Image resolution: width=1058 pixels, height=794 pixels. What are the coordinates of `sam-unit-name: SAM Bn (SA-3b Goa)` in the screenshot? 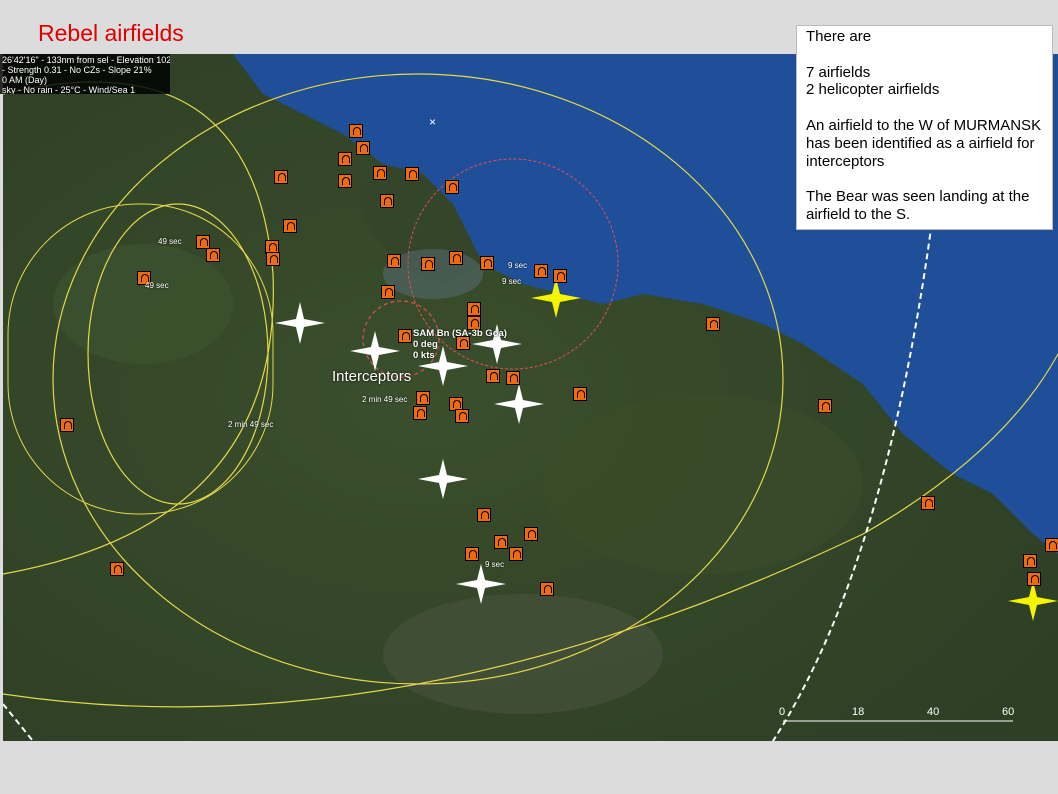 It's located at (460, 333).